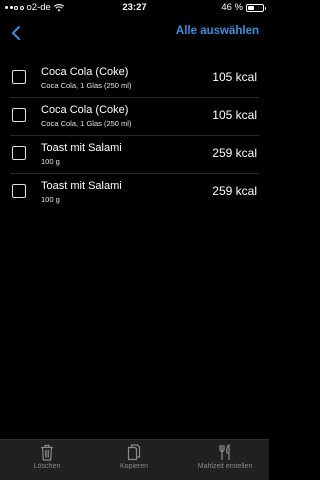 Image resolution: width=320 pixels, height=480 pixels. I want to click on delete-button: Löschen, so click(47, 460).